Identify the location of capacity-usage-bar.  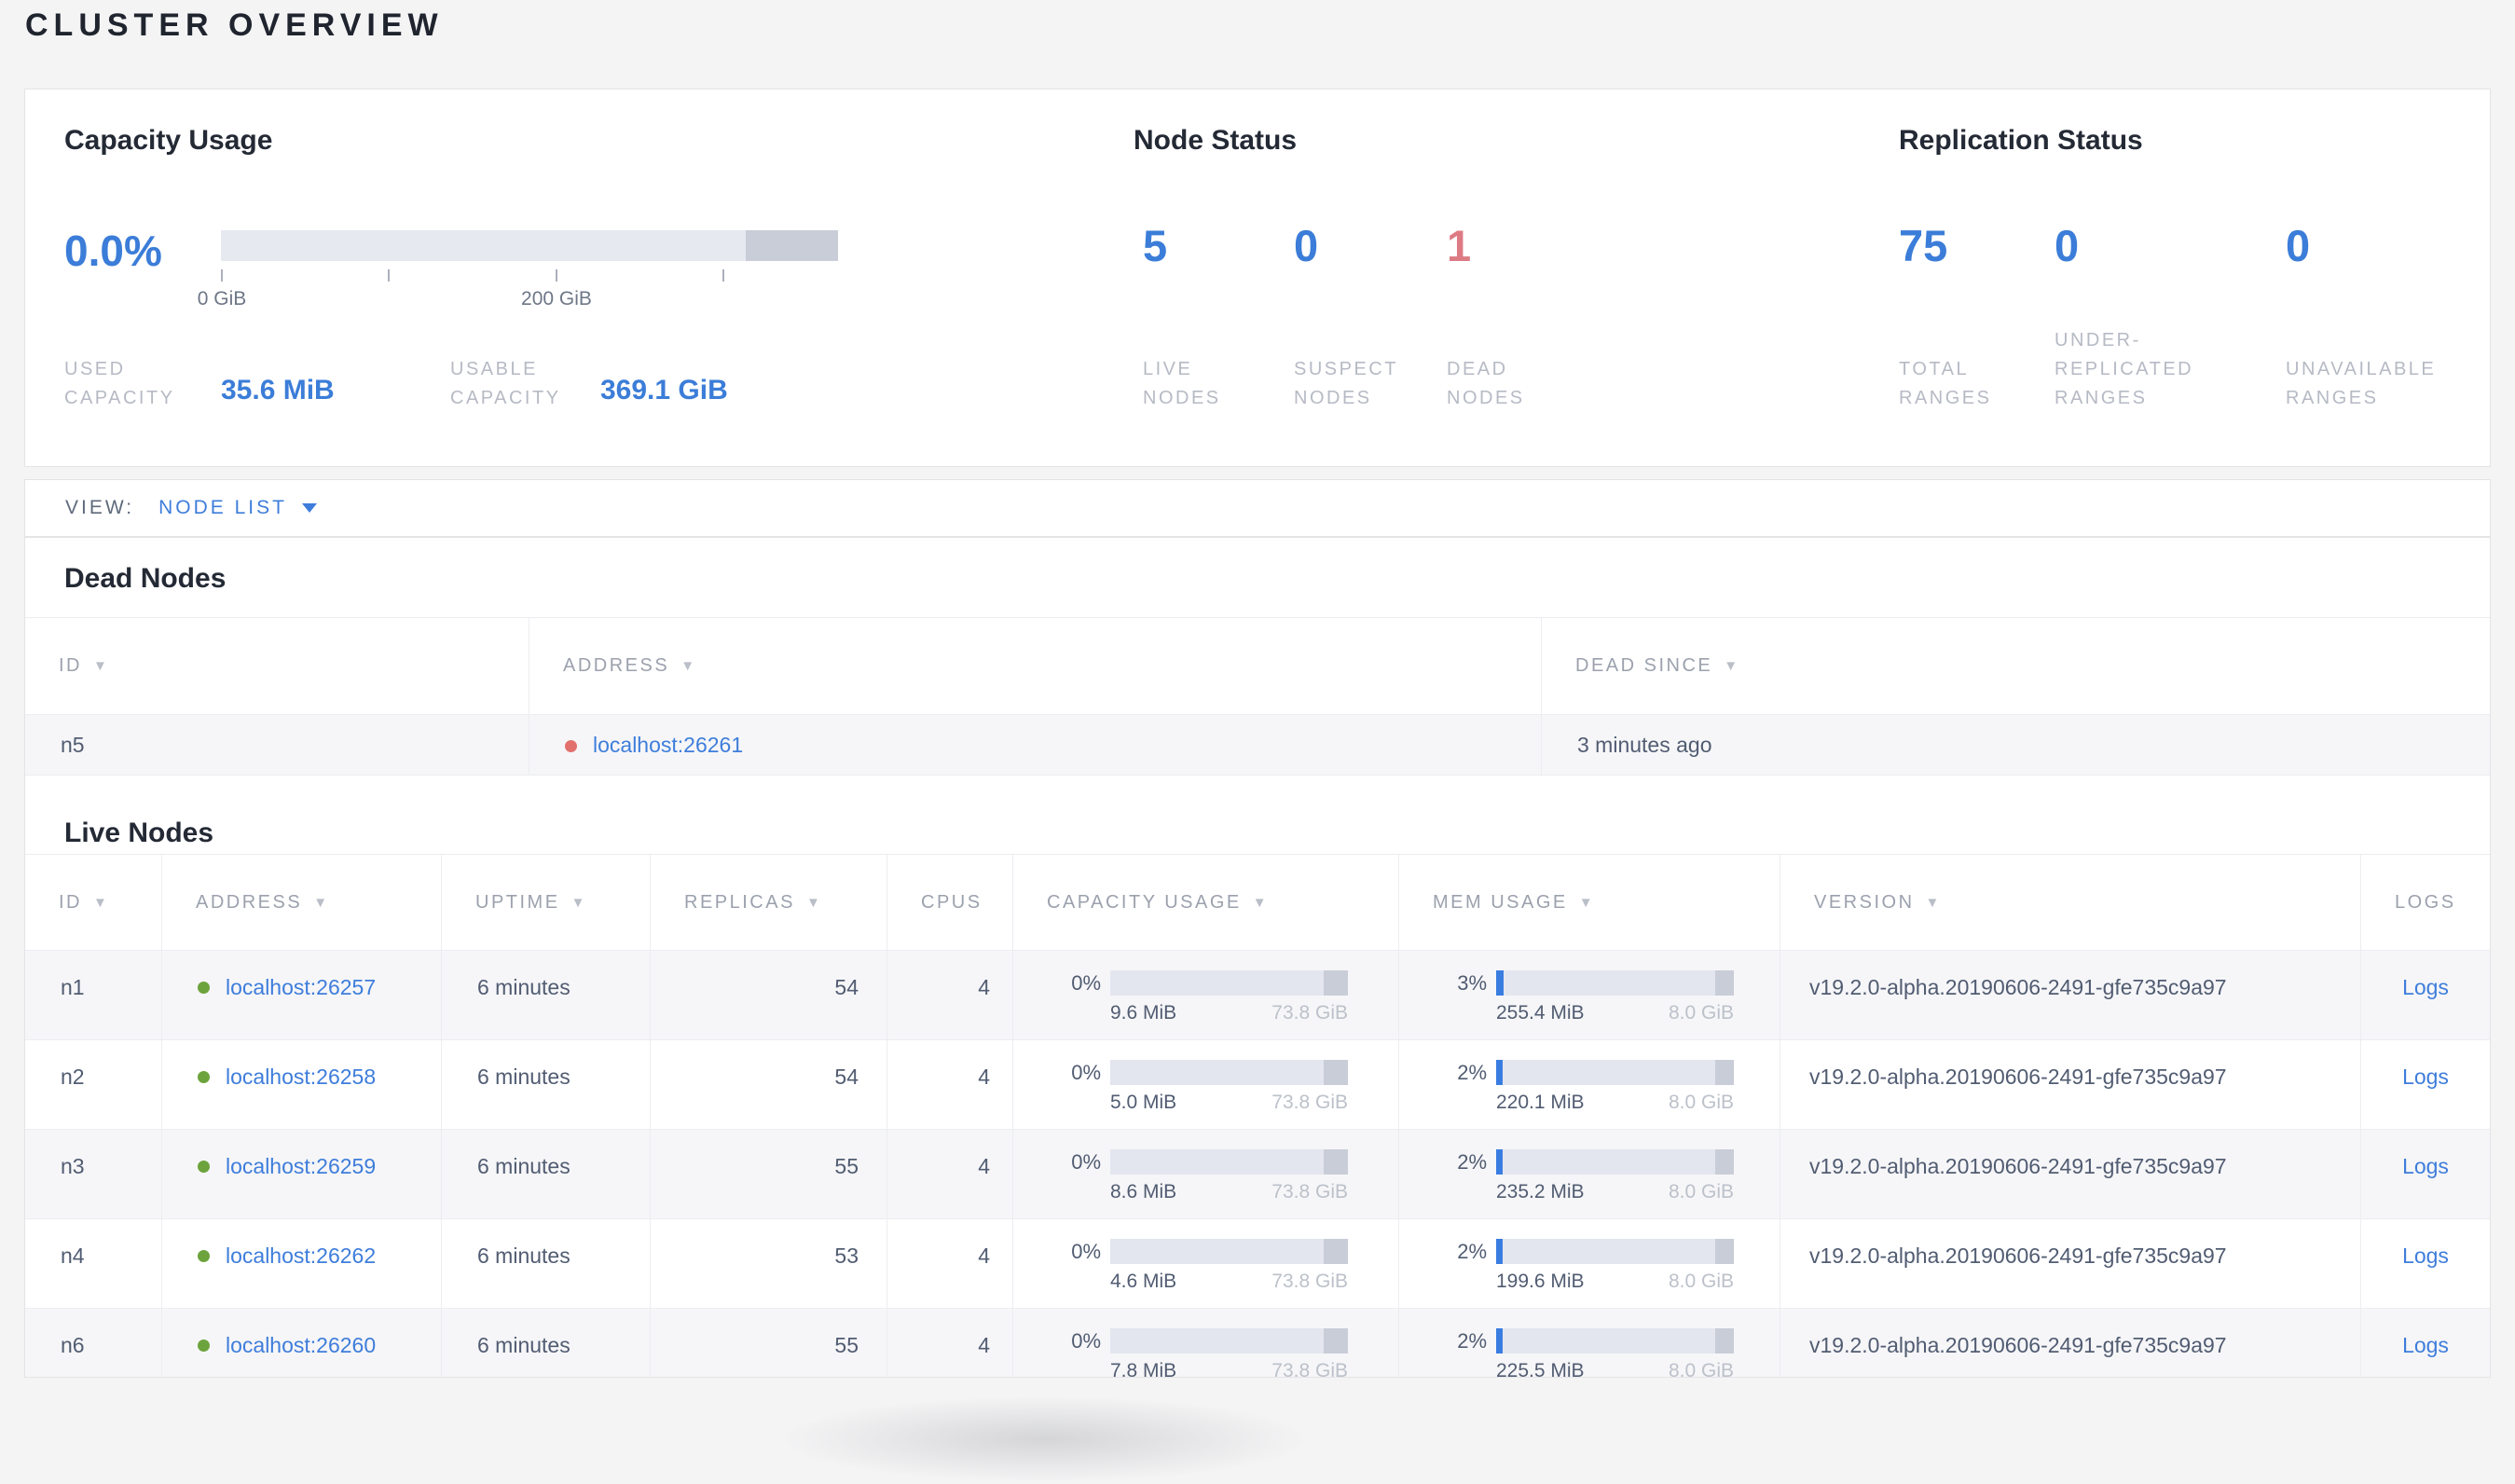
(530, 246).